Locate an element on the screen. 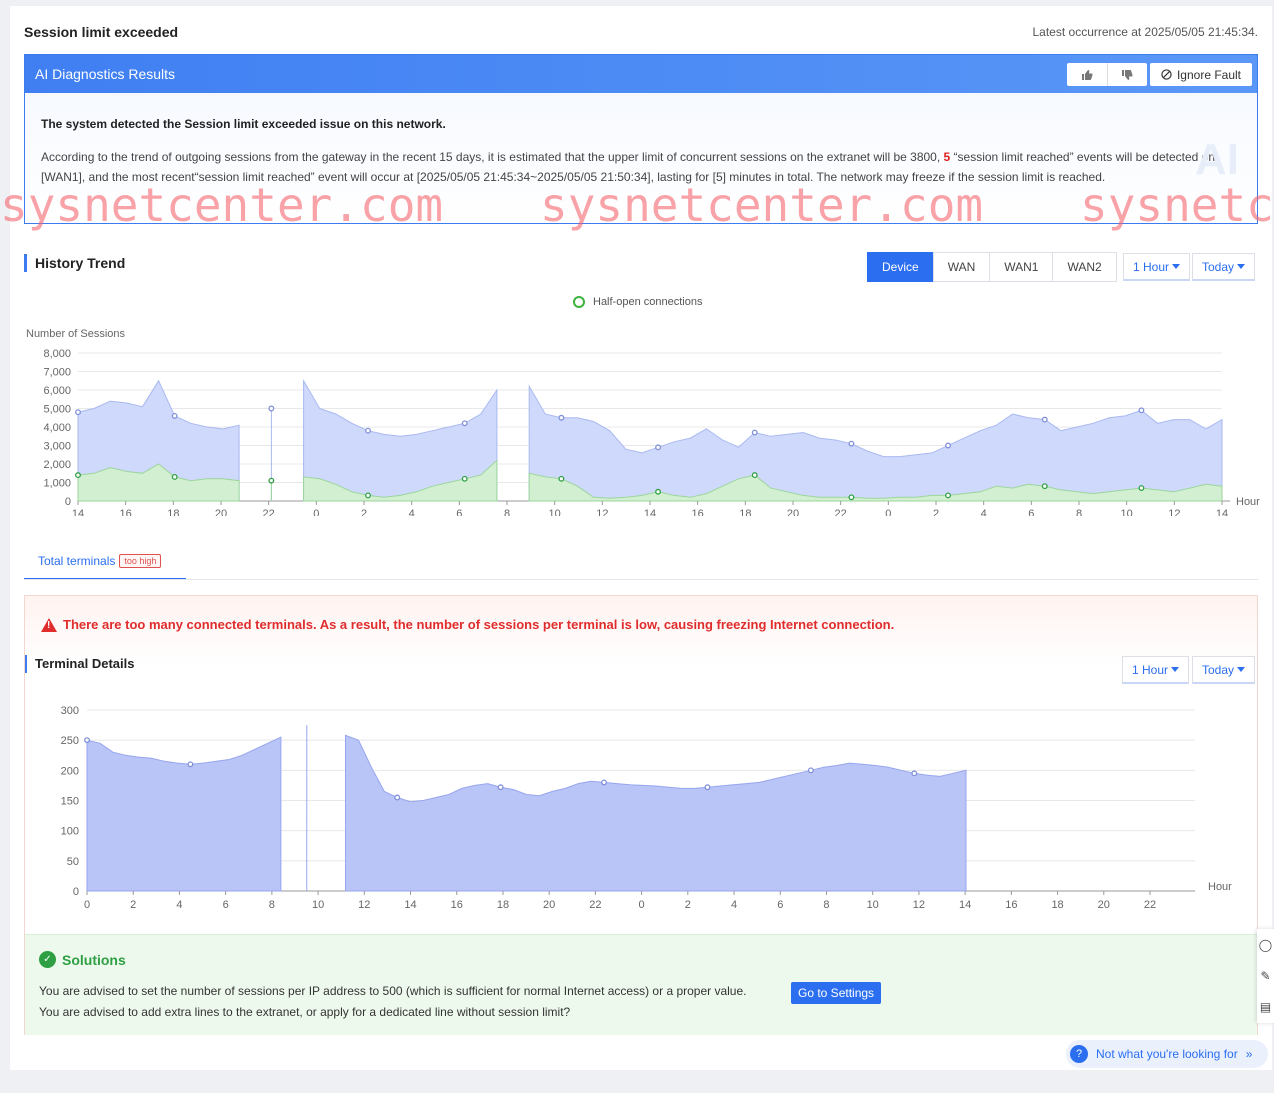 Image resolution: width=1274 pixels, height=1093 pixels. double-chevron-right-icon: » is located at coordinates (1249, 1054).